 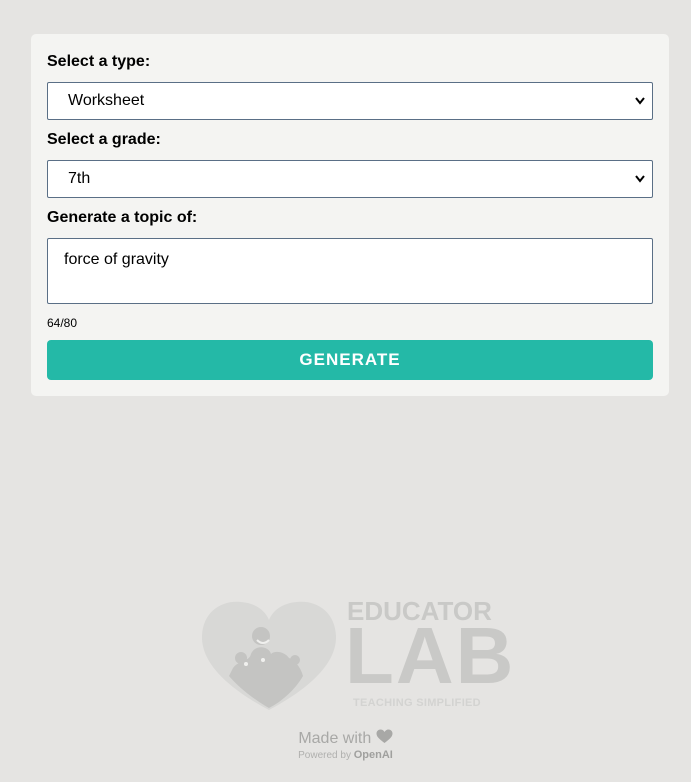 I want to click on grade-select-value: 7th, so click(x=79, y=178).